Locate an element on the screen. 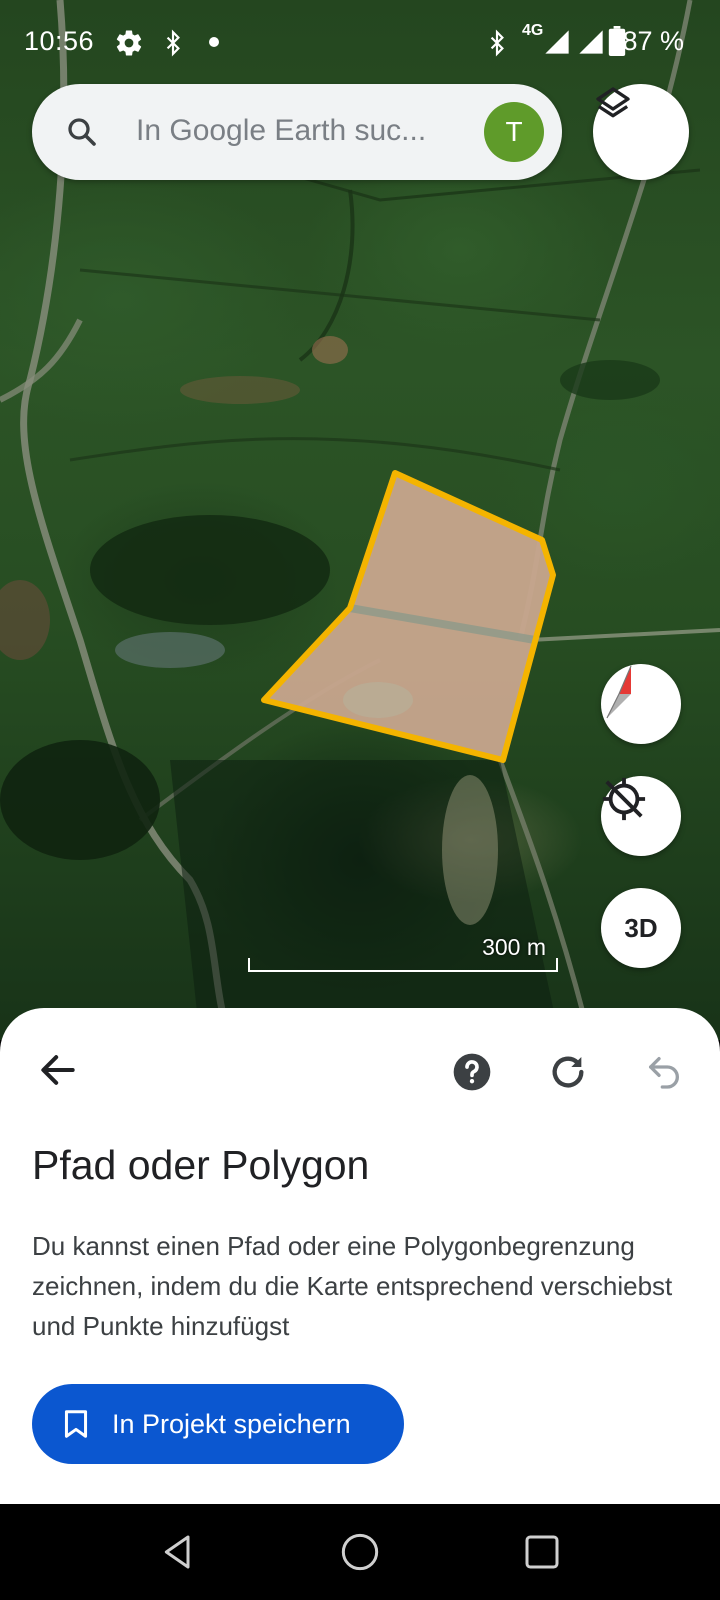 The image size is (720, 1600). battery-percent: 87 % is located at coordinates (653, 41).